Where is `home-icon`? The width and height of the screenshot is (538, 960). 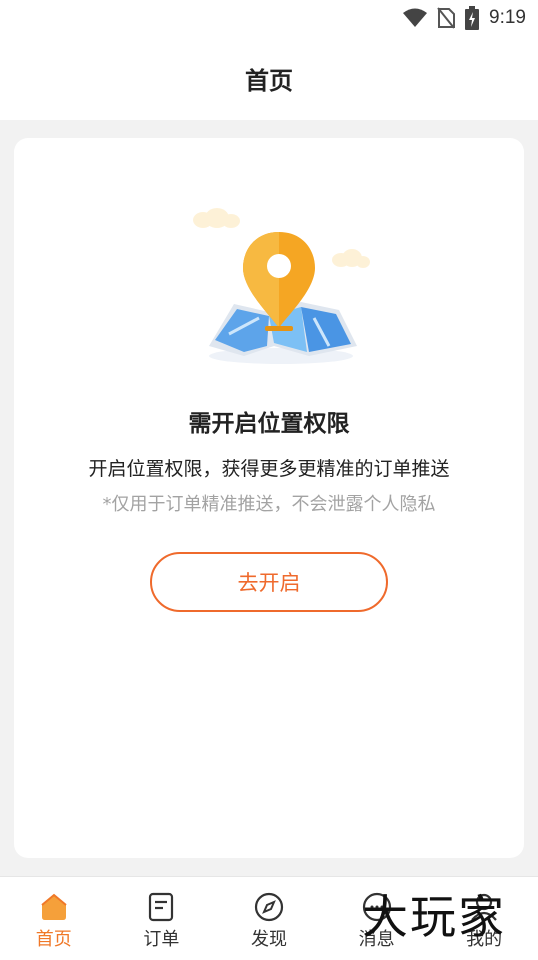 home-icon is located at coordinates (54, 906).